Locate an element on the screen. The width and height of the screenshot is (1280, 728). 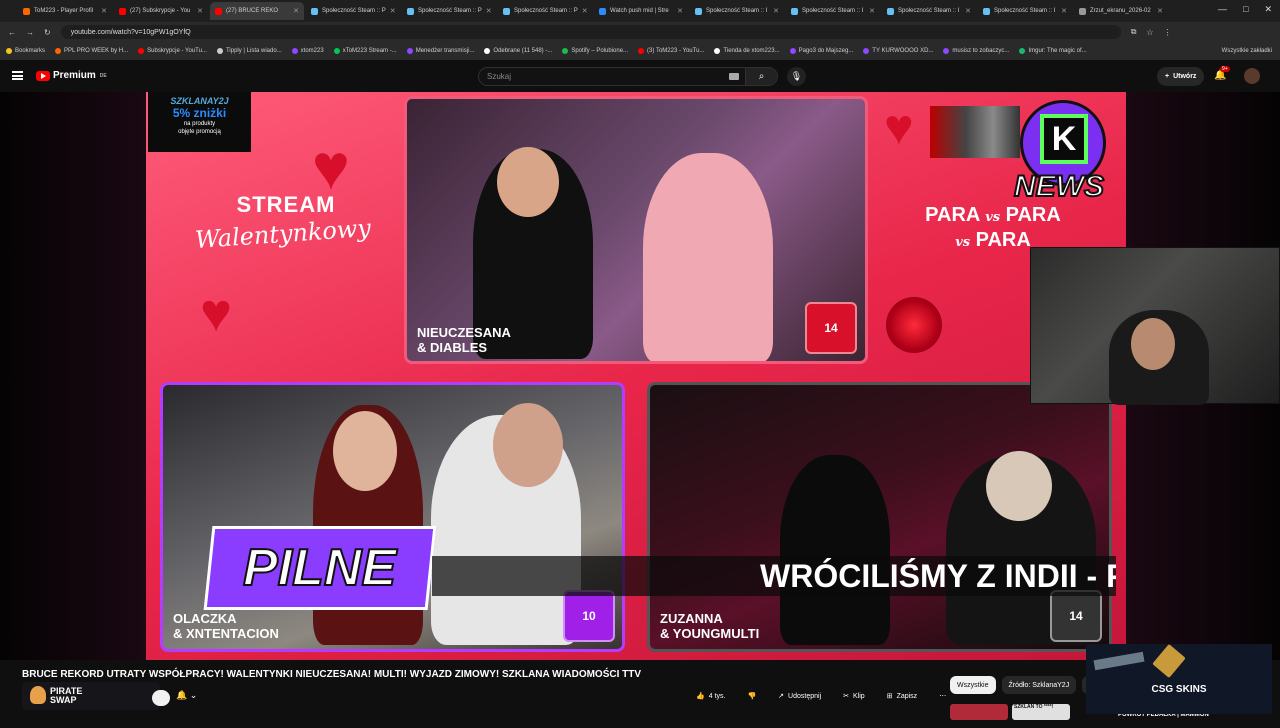
reload-icon: ↻ is located at coordinates (47, 32).